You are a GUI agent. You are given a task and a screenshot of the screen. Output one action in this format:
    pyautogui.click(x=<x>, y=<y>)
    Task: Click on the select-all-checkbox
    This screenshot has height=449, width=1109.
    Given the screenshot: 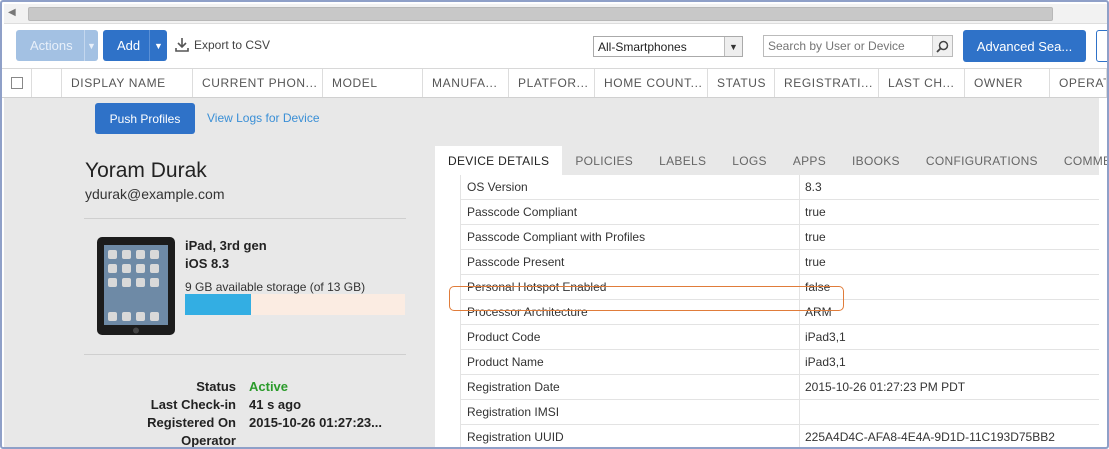 What is the action you would take?
    pyautogui.click(x=17, y=83)
    